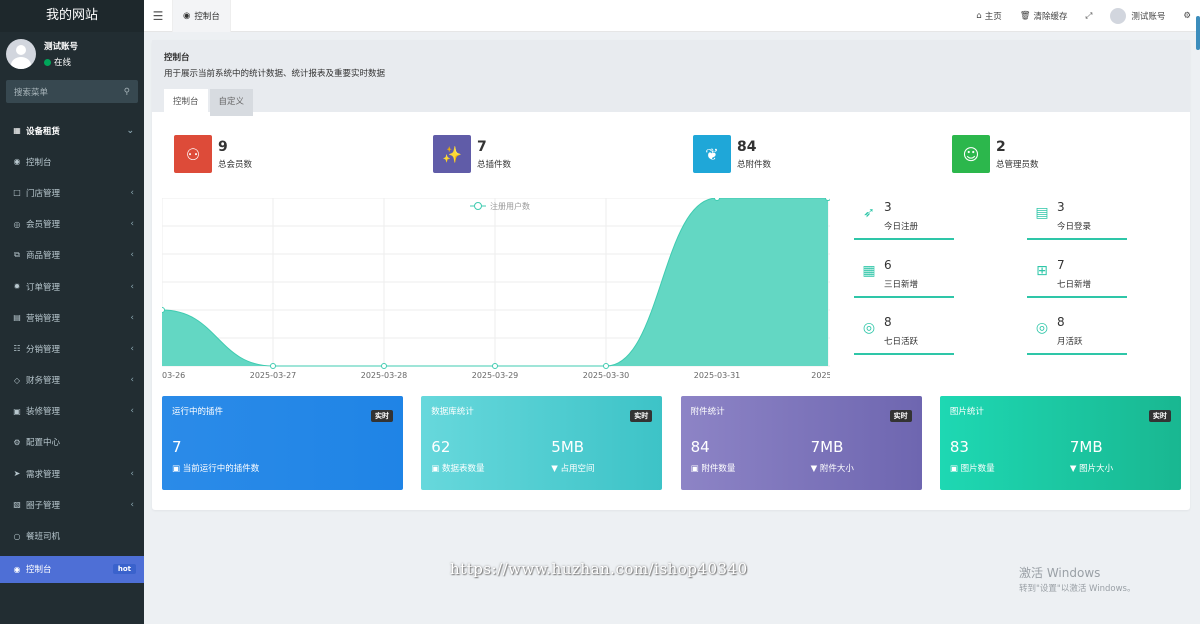 The image size is (1200, 624). Describe the element at coordinates (72, 411) in the screenshot. I see `sidebar-item-9: ▣ 装修管理 ‹` at that location.